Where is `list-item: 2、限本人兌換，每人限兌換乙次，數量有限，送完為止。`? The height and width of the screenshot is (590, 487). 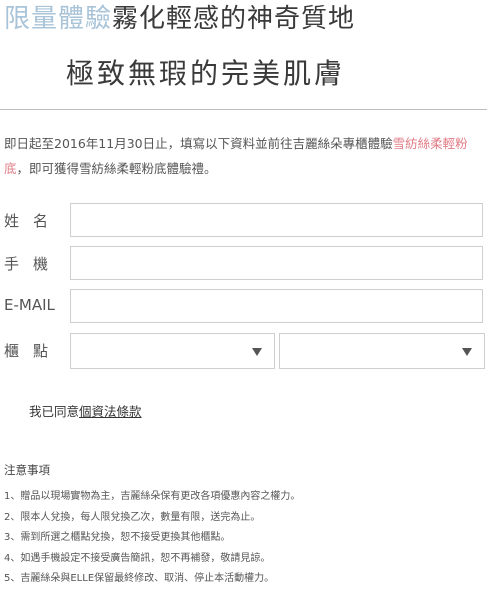
list-item: 2、限本人兌換，每人限兌換乙次，數量有限，送完為止。 is located at coordinates (132, 517).